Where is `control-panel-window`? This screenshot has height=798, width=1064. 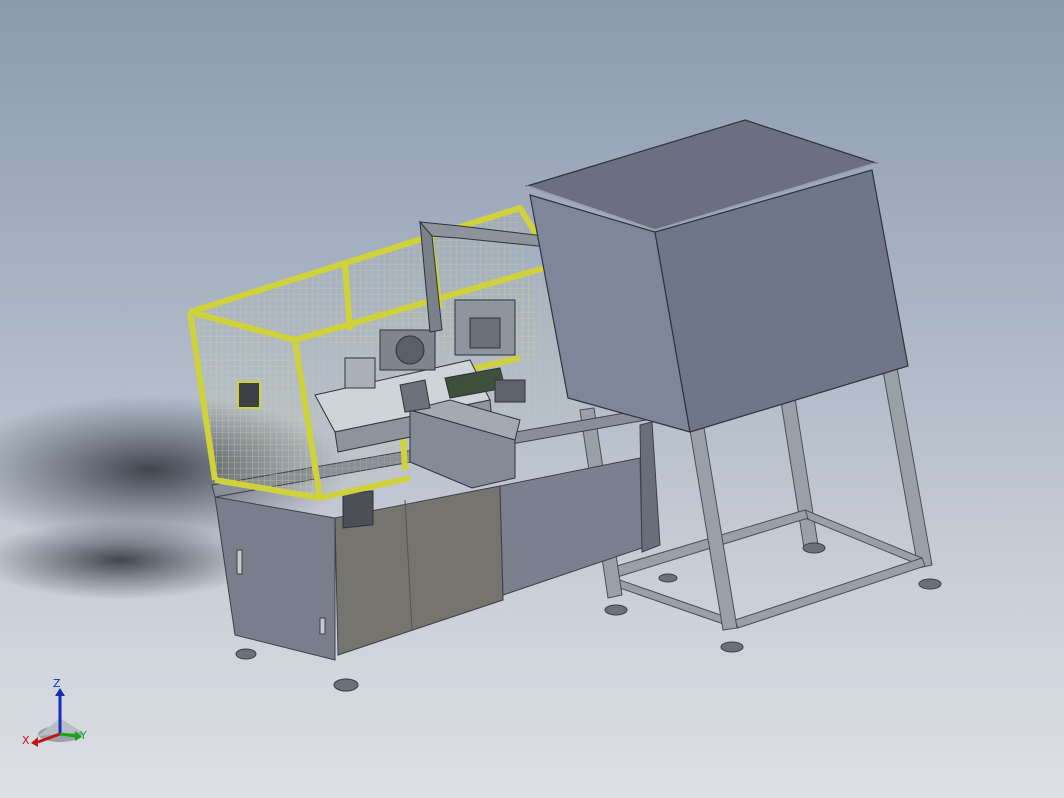 control-panel-window is located at coordinates (358, 509).